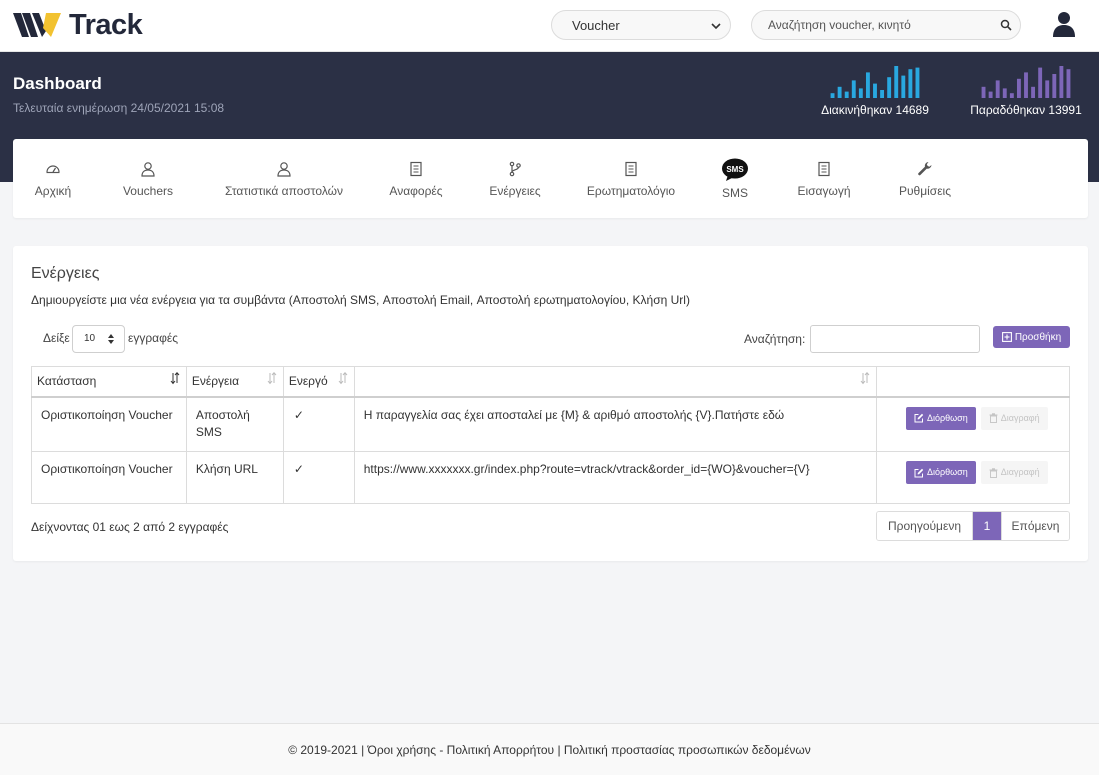 This screenshot has height=775, width=1099. I want to click on cell-action: Κλήση URL, so click(234, 477).